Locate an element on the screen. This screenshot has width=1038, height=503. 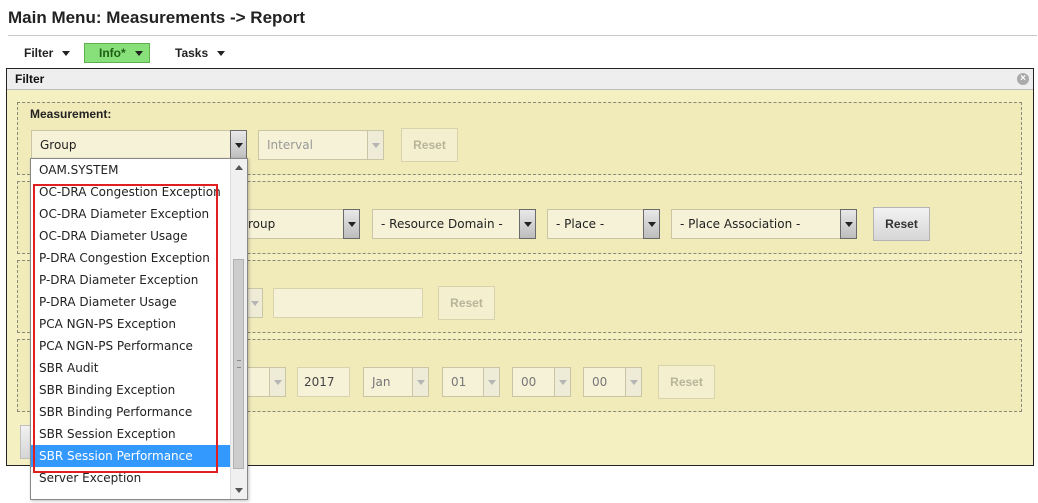
interval-select: Interval is located at coordinates (321, 145).